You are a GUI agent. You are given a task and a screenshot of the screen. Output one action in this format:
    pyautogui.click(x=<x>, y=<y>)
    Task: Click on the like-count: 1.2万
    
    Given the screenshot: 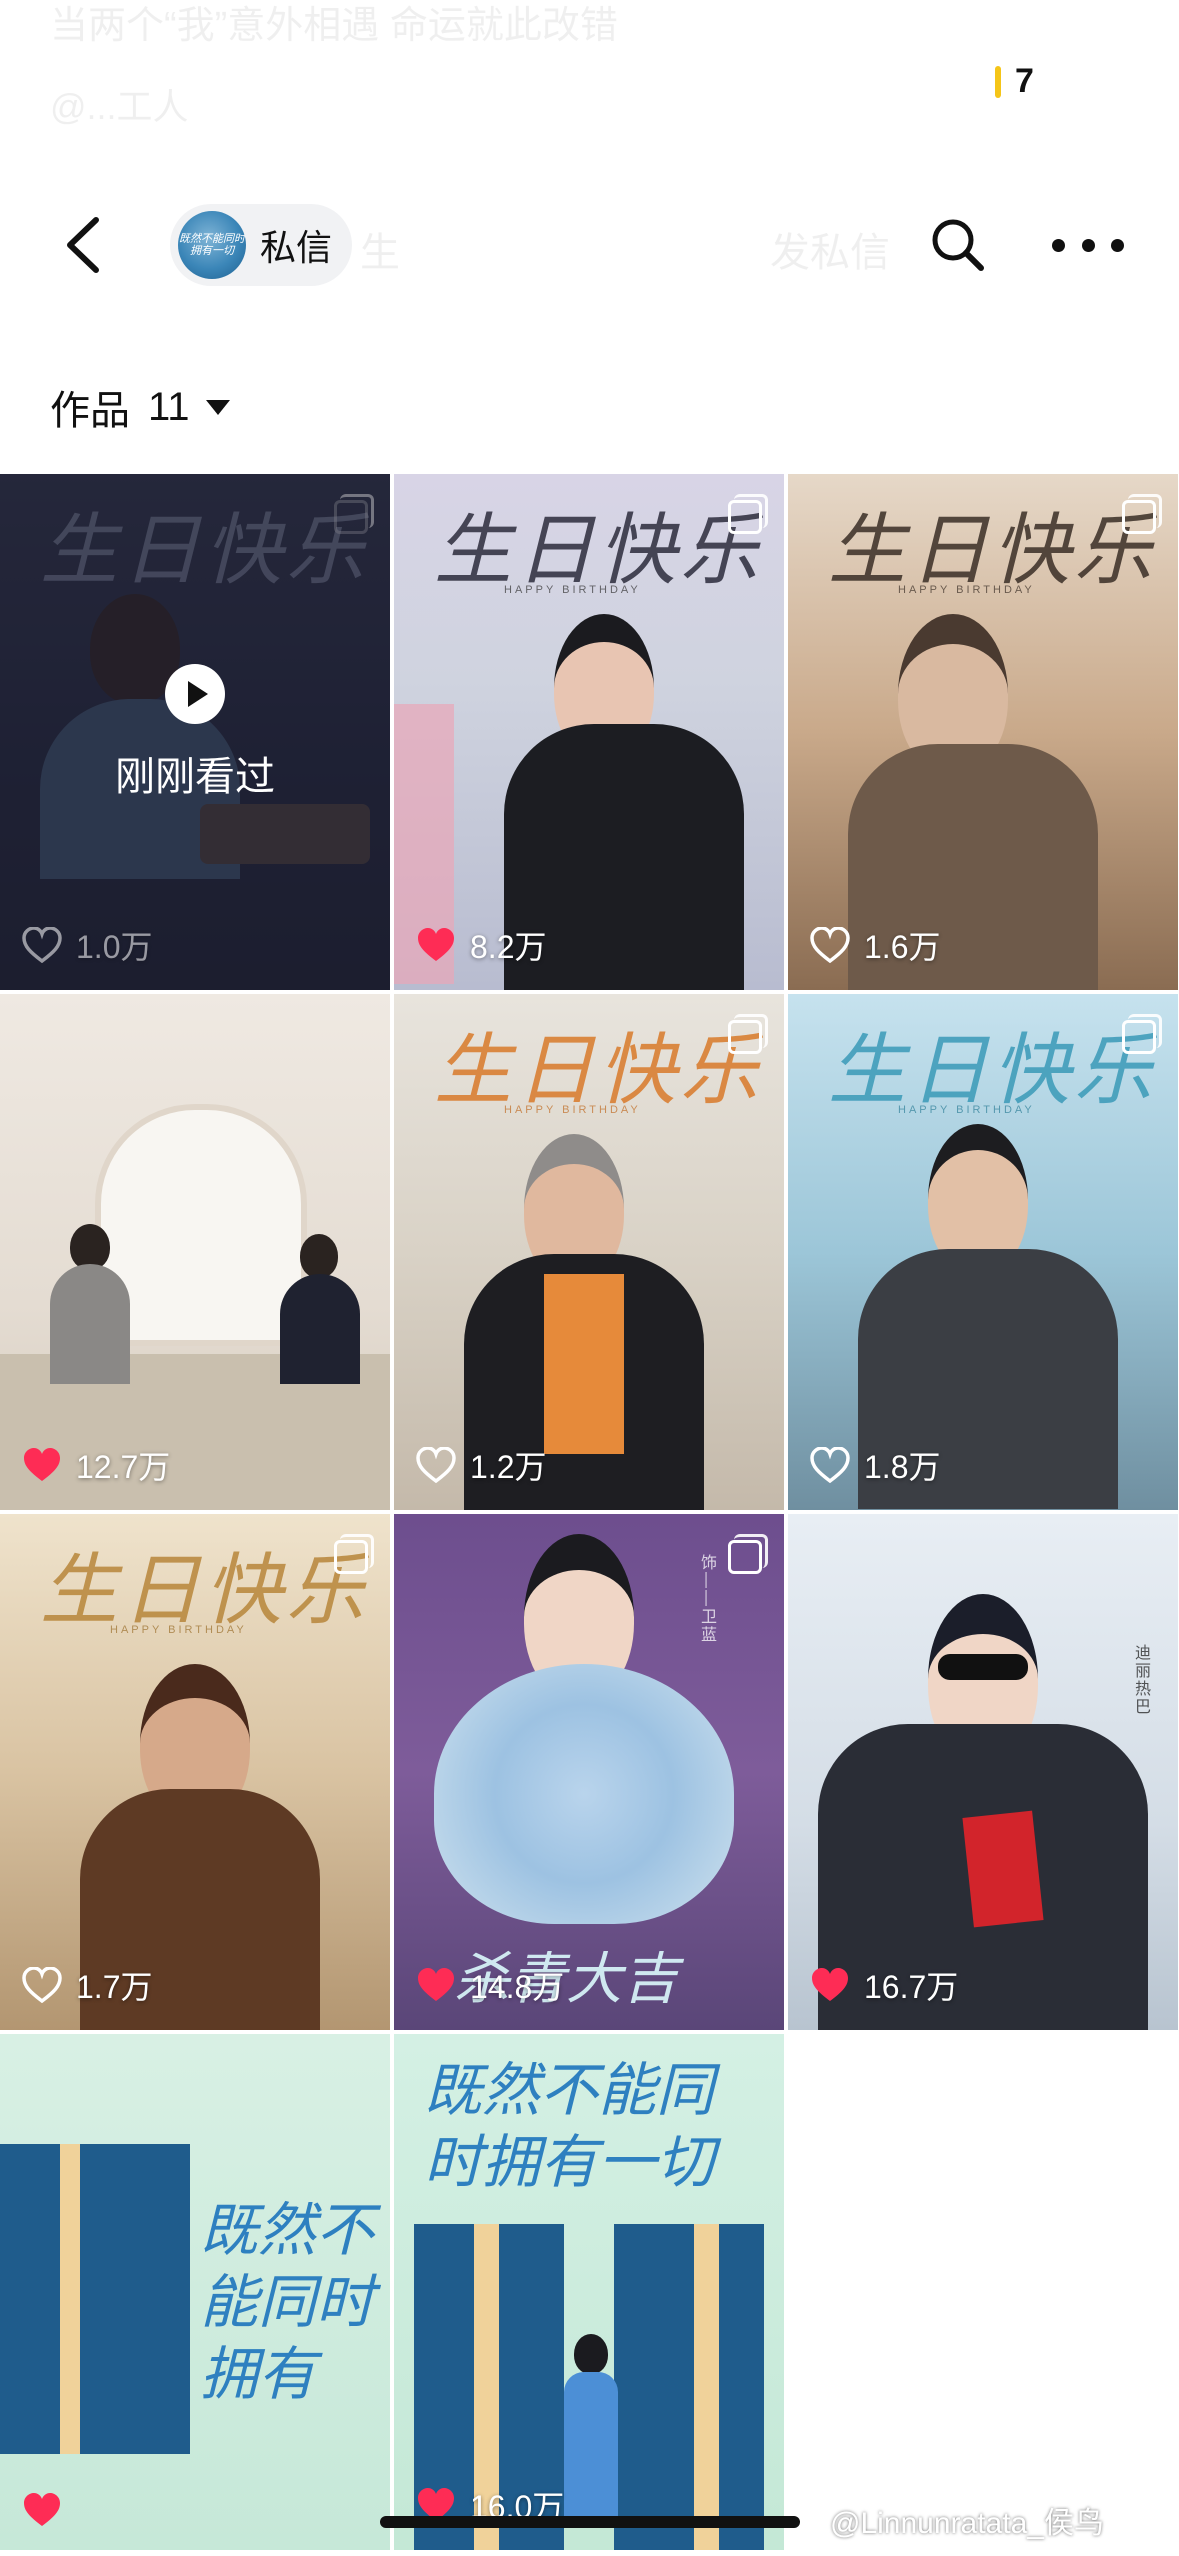 What is the action you would take?
    pyautogui.click(x=481, y=1465)
    